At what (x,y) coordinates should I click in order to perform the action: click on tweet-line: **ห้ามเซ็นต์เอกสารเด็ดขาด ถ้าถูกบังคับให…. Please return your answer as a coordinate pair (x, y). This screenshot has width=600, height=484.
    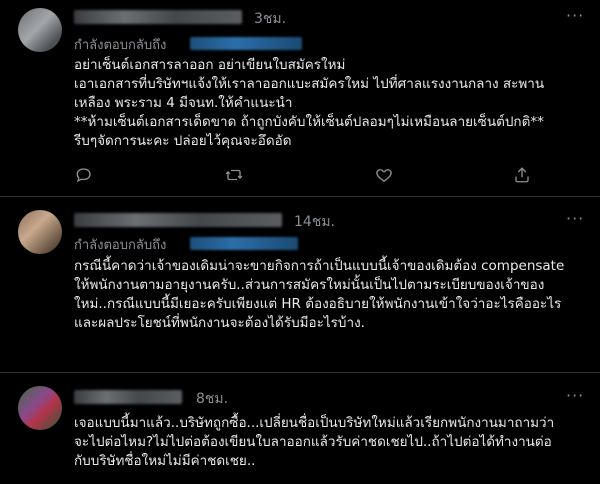
    Looking at the image, I should click on (309, 122).